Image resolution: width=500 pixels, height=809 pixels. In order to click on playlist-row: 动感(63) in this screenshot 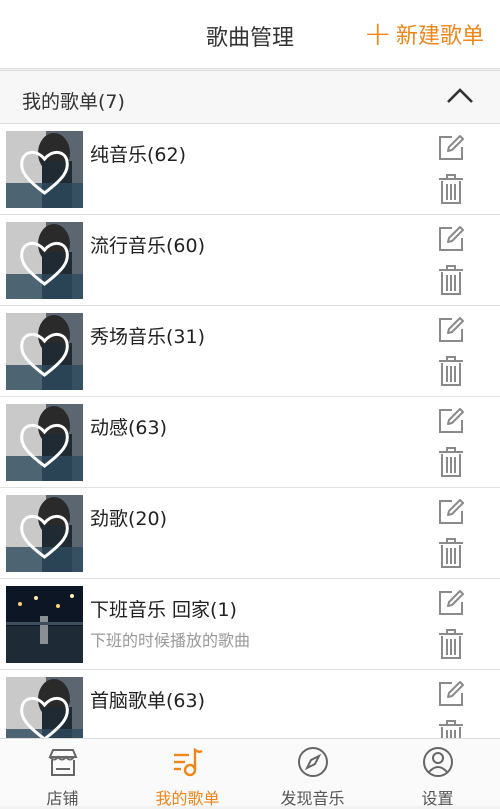, I will do `click(250, 442)`.